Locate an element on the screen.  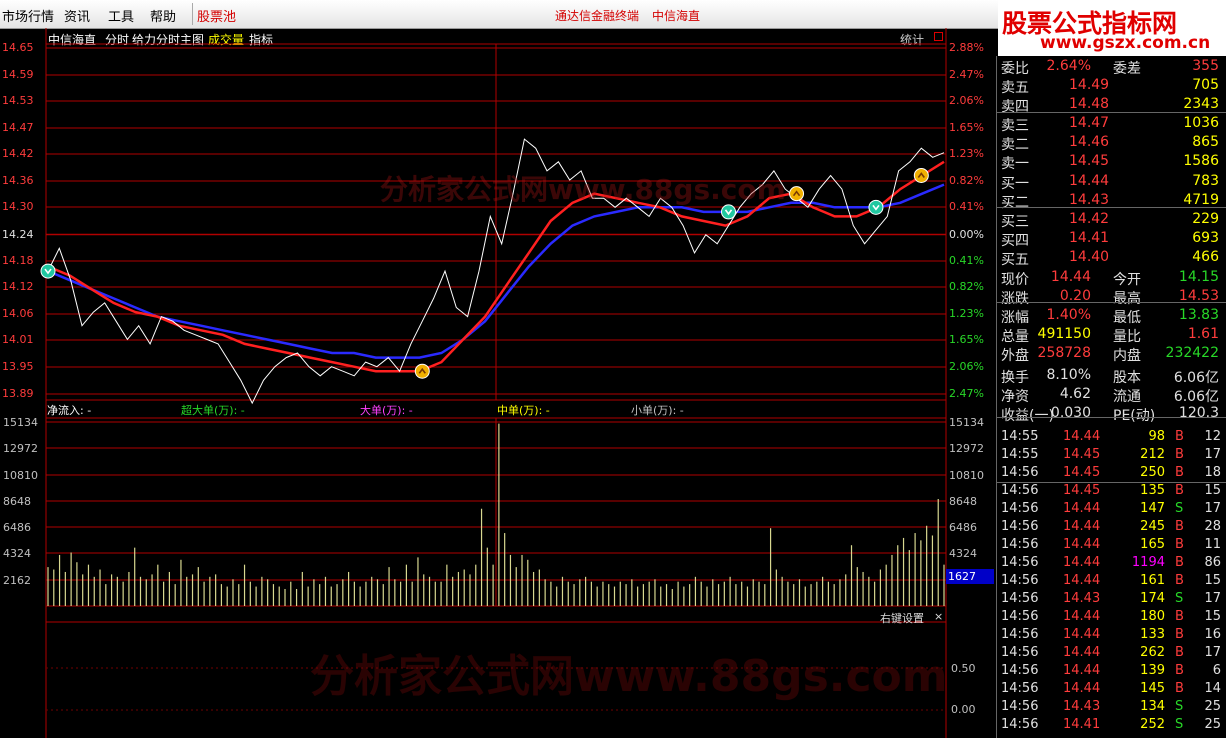
level-volume: 4719 is located at coordinates (1201, 200).